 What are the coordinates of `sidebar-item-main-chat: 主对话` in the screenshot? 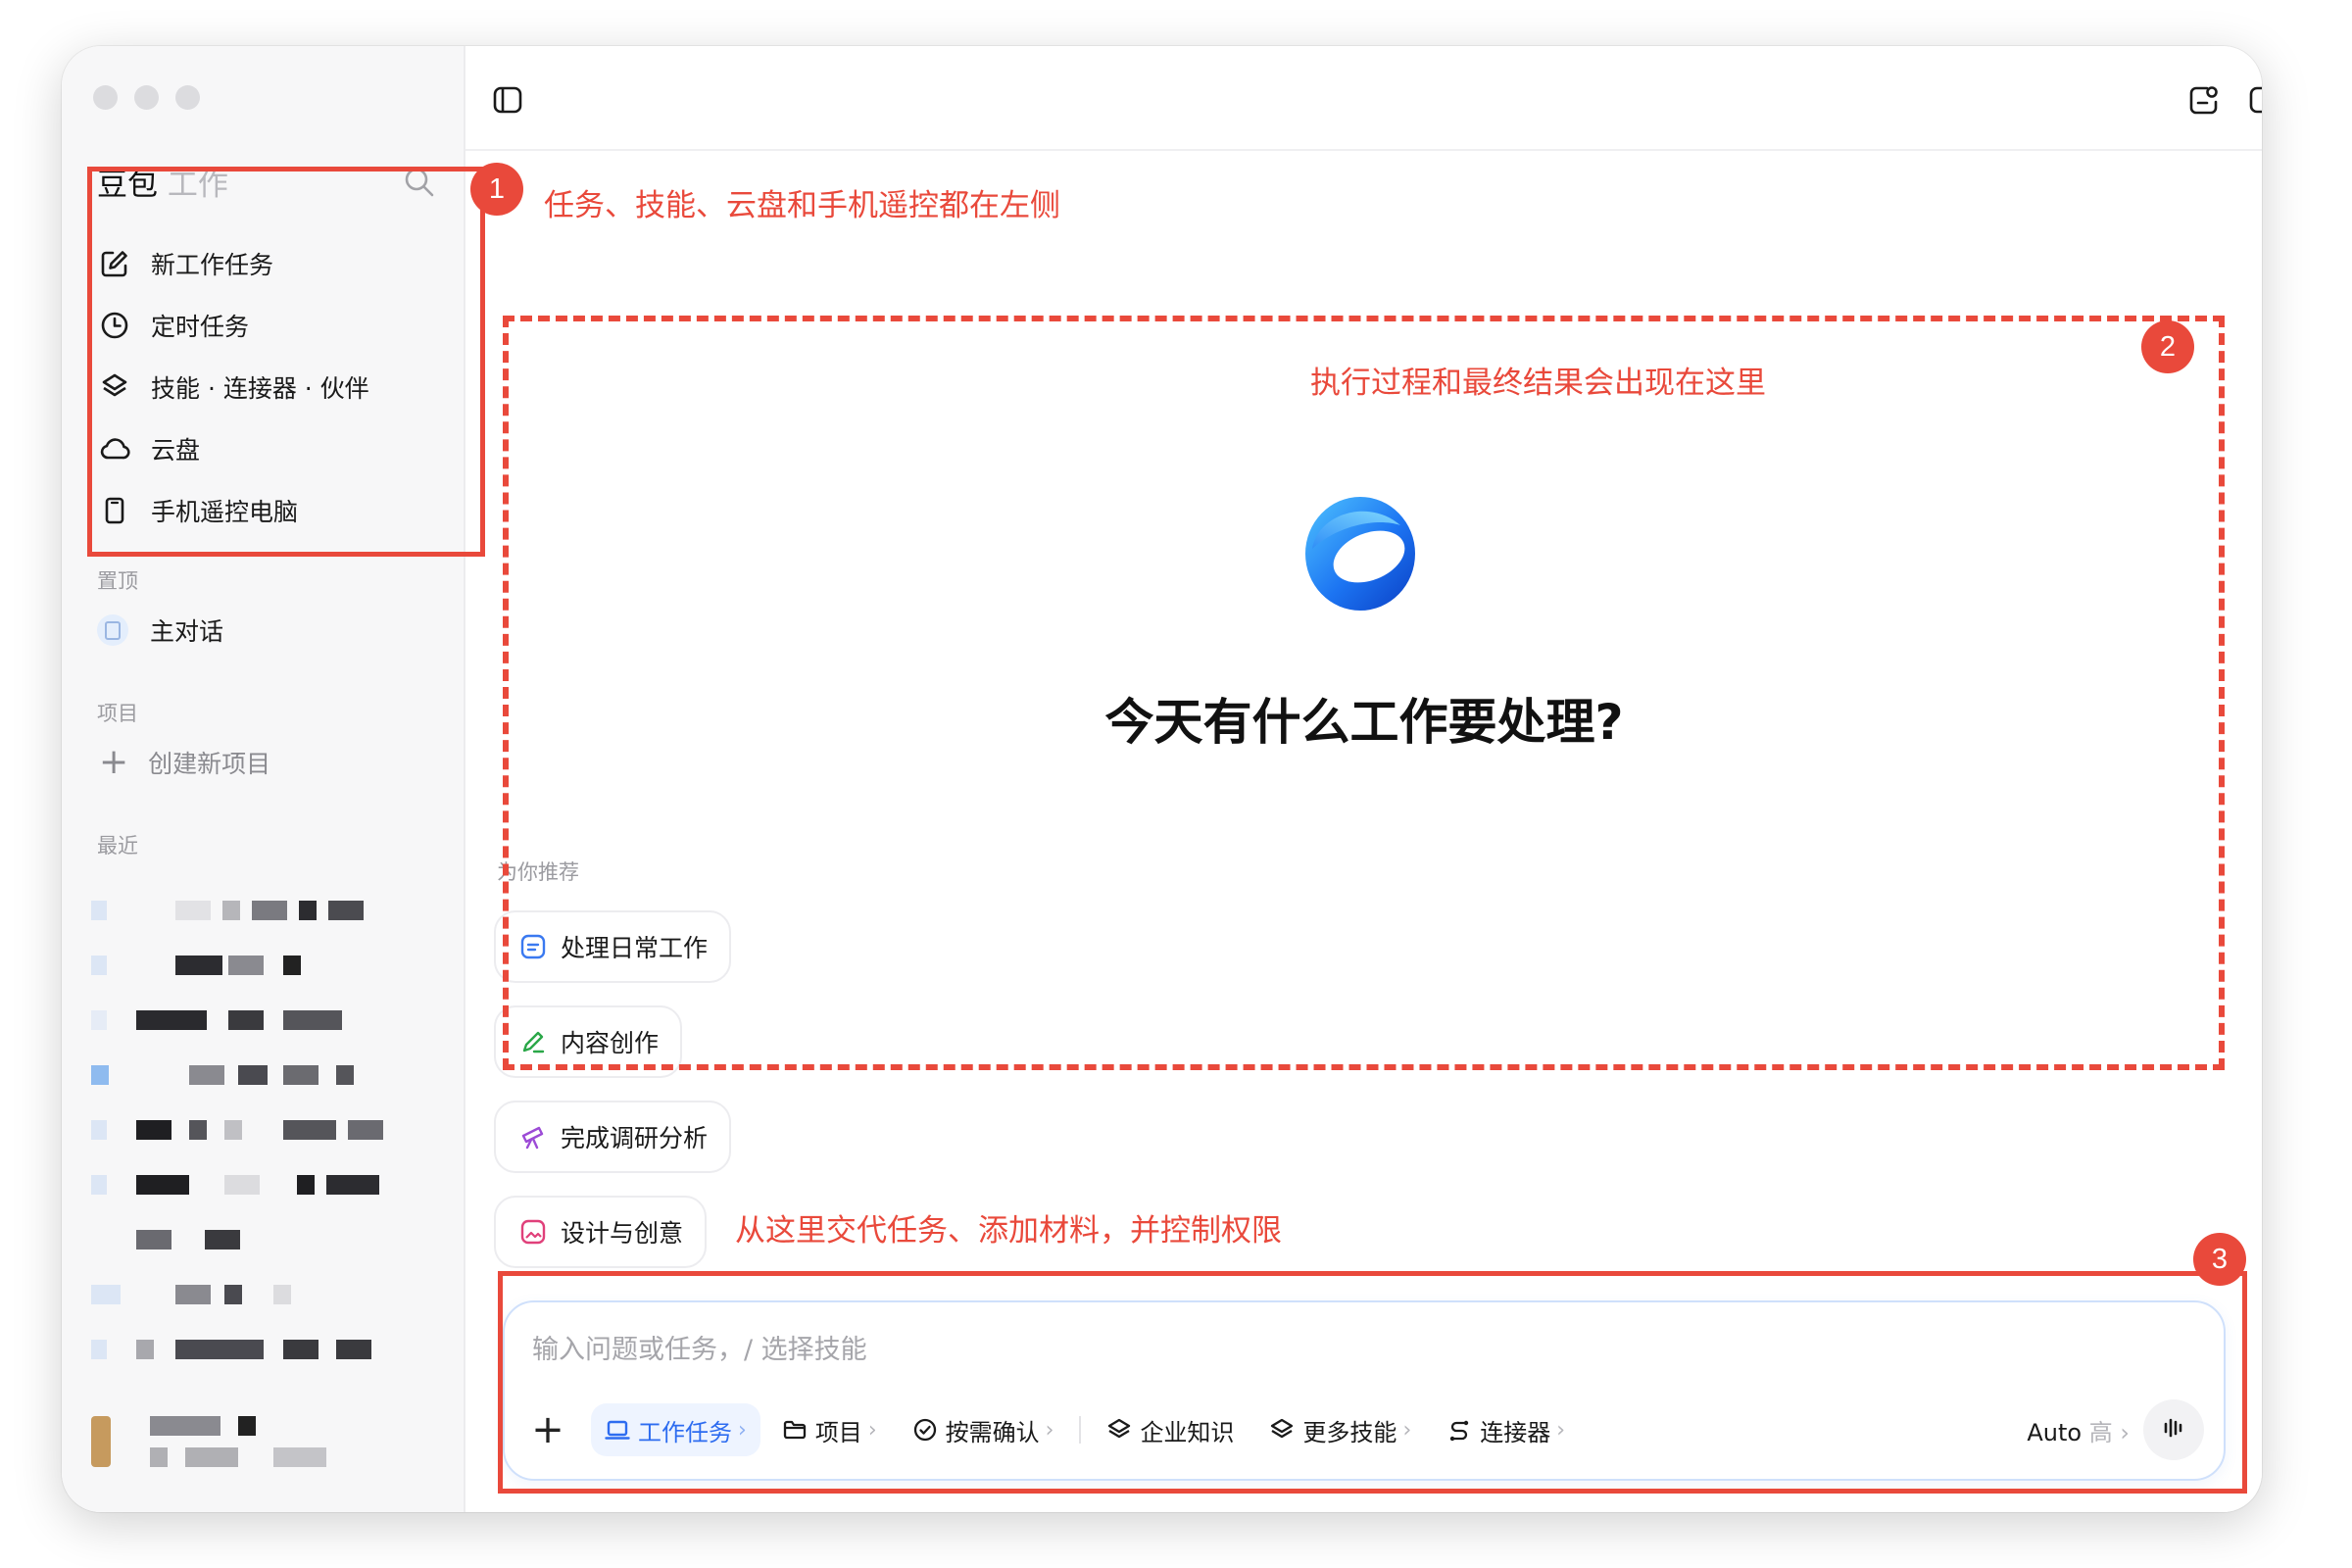 It's located at (160, 630).